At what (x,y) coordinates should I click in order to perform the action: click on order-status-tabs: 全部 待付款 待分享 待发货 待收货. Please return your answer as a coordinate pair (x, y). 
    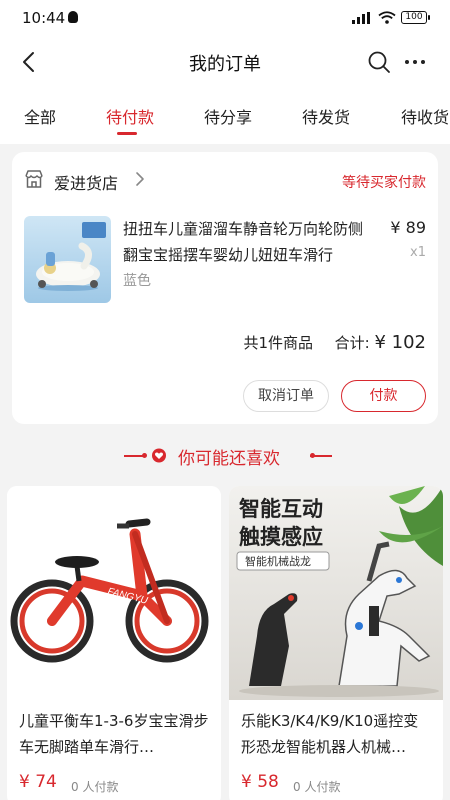
    Looking at the image, I should click on (225, 116).